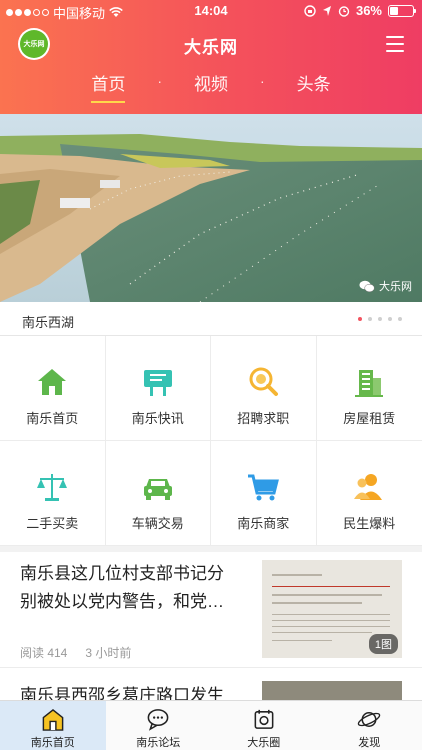  I want to click on rotation-lock-icon, so click(310, 10).